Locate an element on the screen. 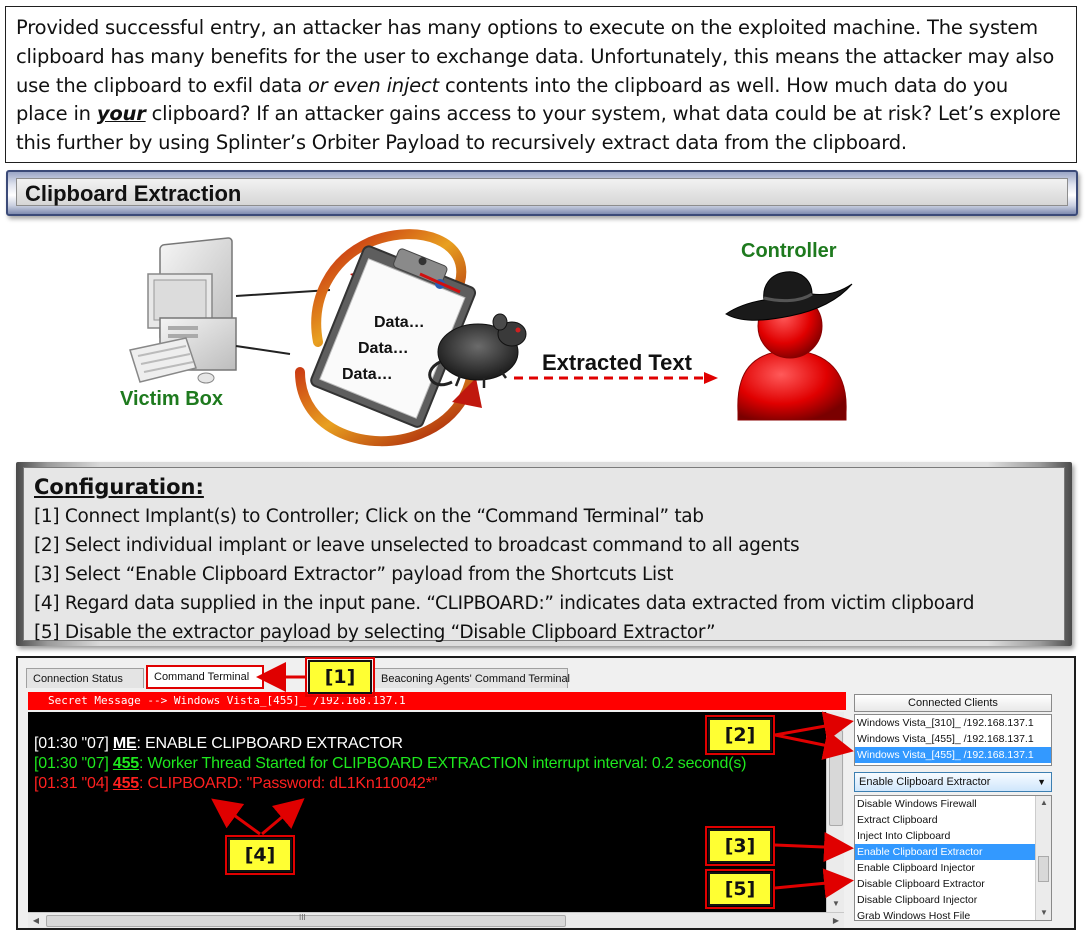  section-header: Clipboard Extraction is located at coordinates (542, 193).